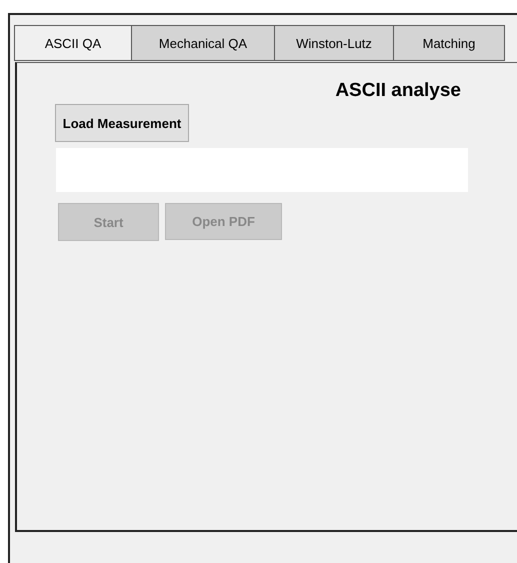  Describe the element at coordinates (334, 43) in the screenshot. I see `tab: Winston-Lutz` at that location.